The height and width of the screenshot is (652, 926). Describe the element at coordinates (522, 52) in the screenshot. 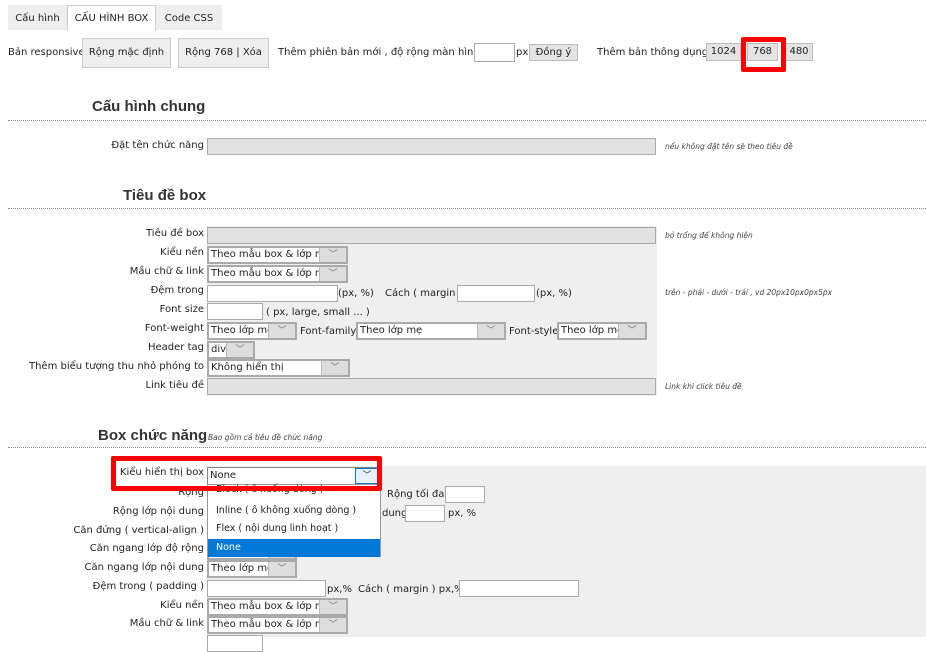

I see `px-unit: px` at that location.